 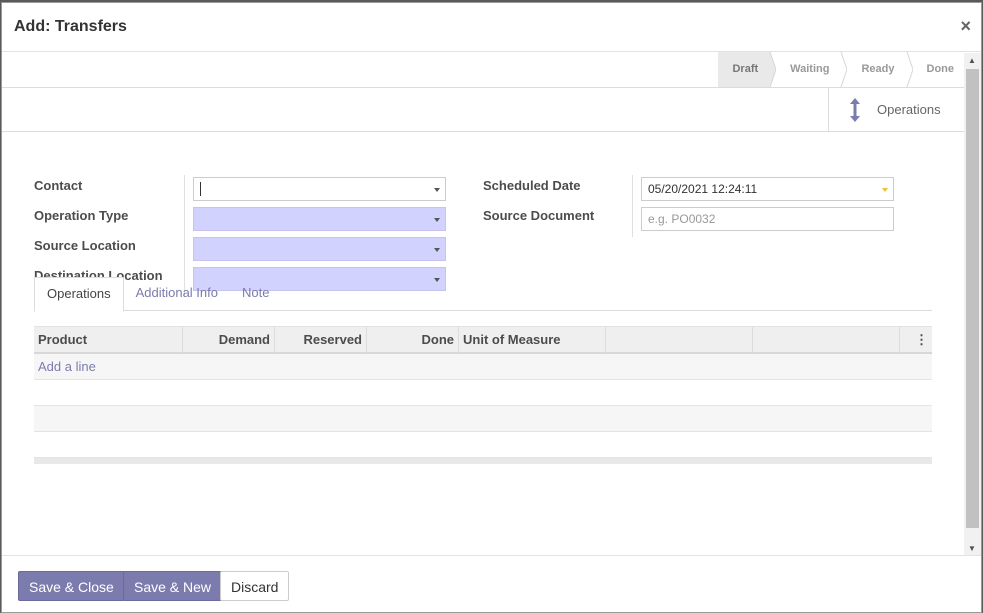 What do you see at coordinates (255, 294) in the screenshot?
I see `tab-note: Note` at bounding box center [255, 294].